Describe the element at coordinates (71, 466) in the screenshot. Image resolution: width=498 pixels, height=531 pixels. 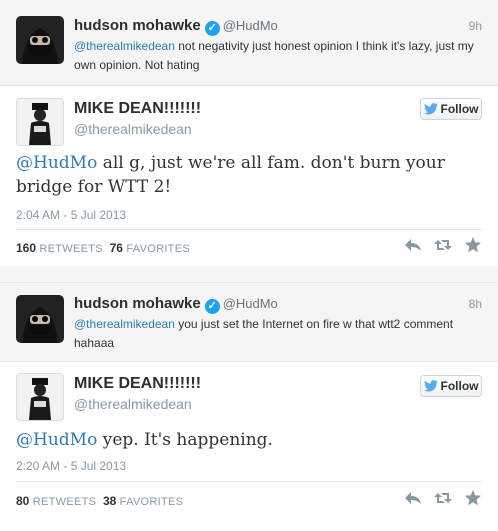
I see `tweet-date: 2:20 AM - 5 Jul 2013` at that location.